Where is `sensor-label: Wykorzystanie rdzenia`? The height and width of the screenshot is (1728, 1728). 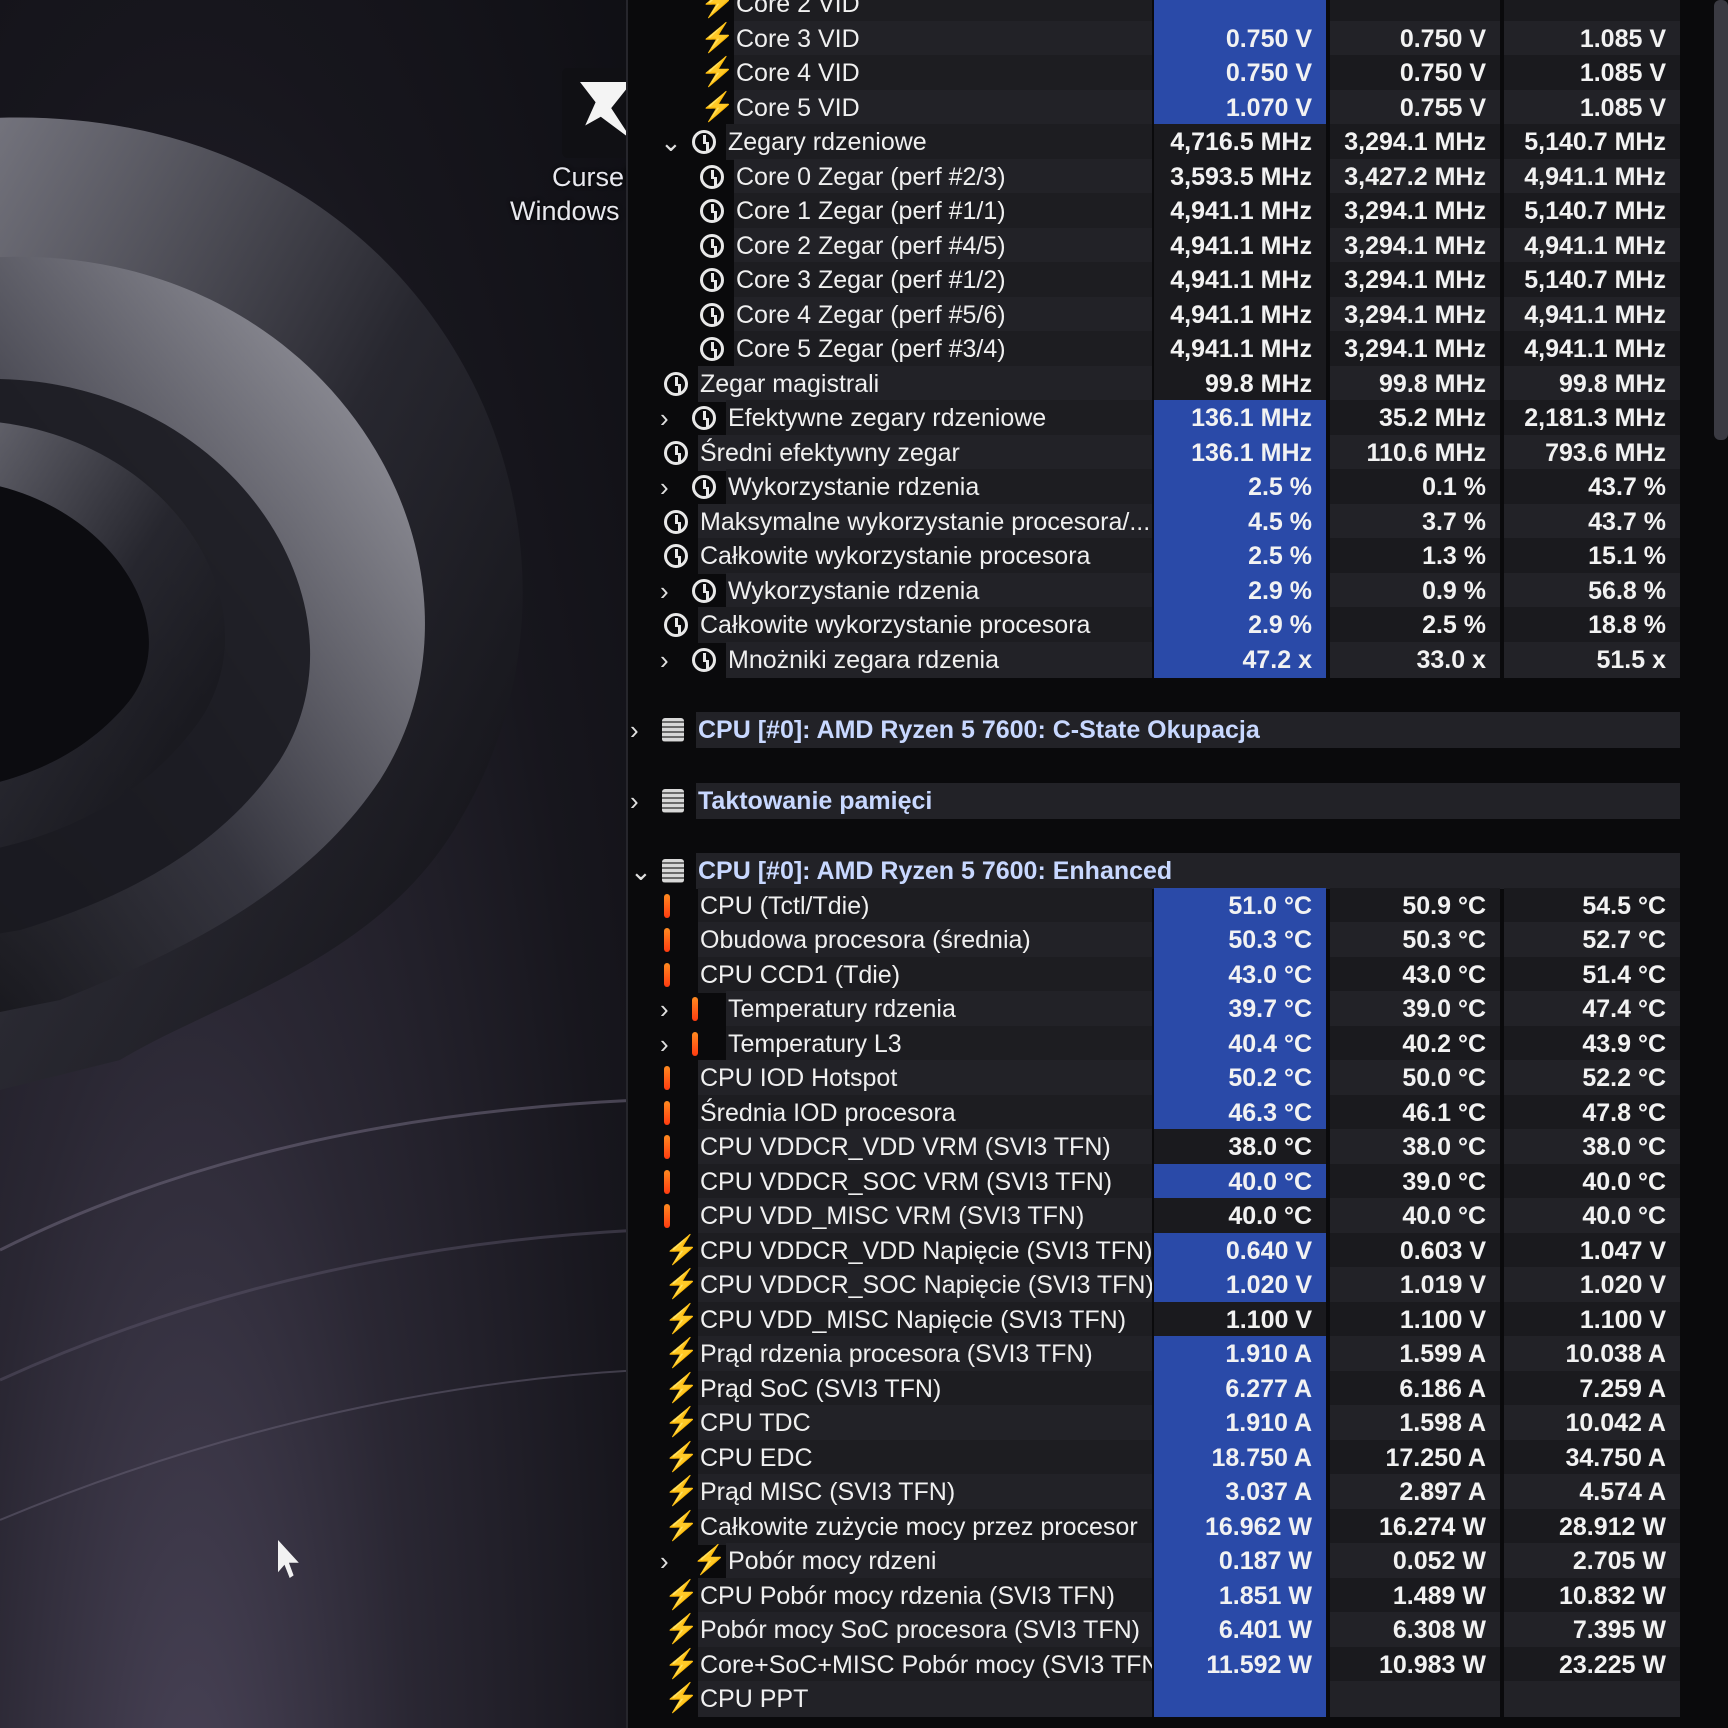 sensor-label: Wykorzystanie rdzenia is located at coordinates (939, 590).